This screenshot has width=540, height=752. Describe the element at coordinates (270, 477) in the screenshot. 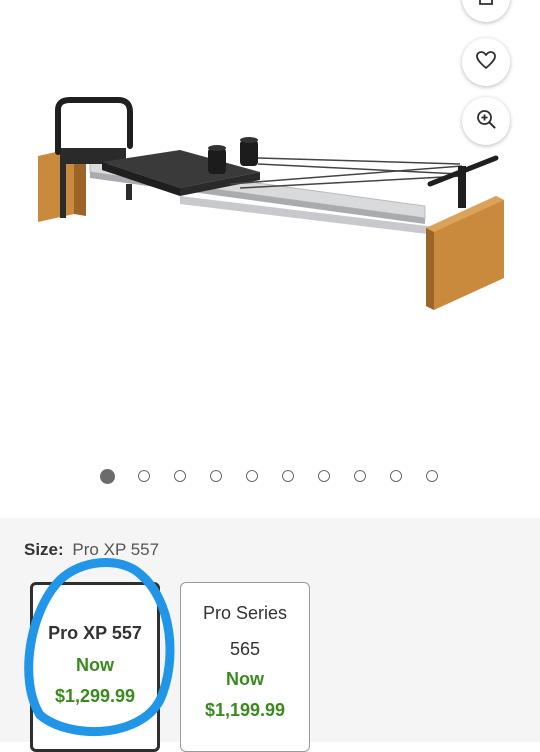

I see `gallery-pagination` at that location.